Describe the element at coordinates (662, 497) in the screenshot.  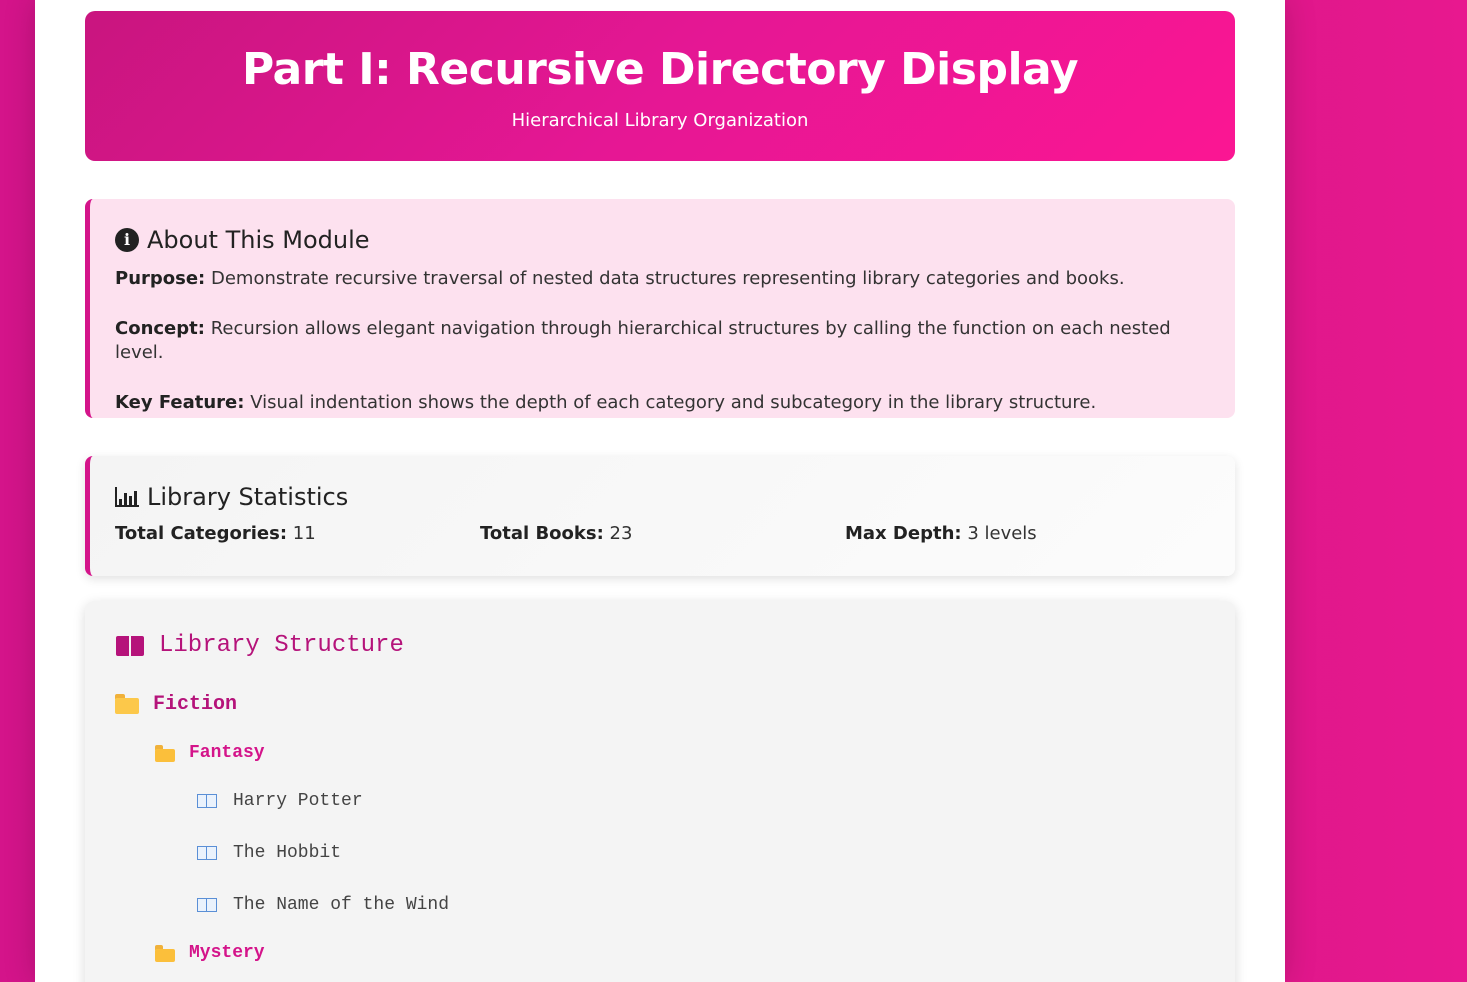
I see `stats-title-row: Library Statistics` at that location.